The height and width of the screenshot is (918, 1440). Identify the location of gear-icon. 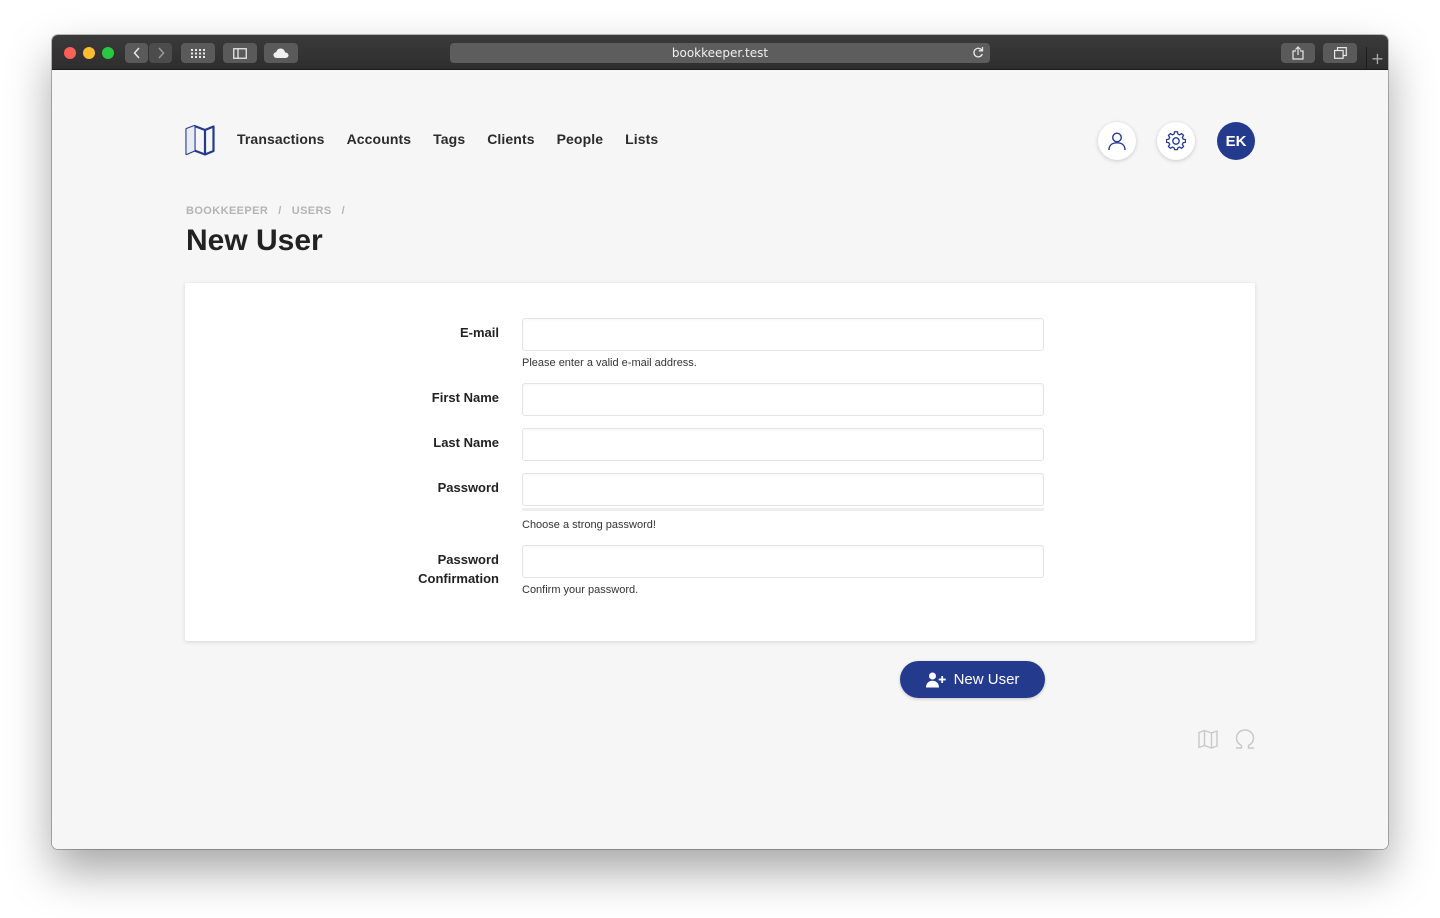
(1176, 141).